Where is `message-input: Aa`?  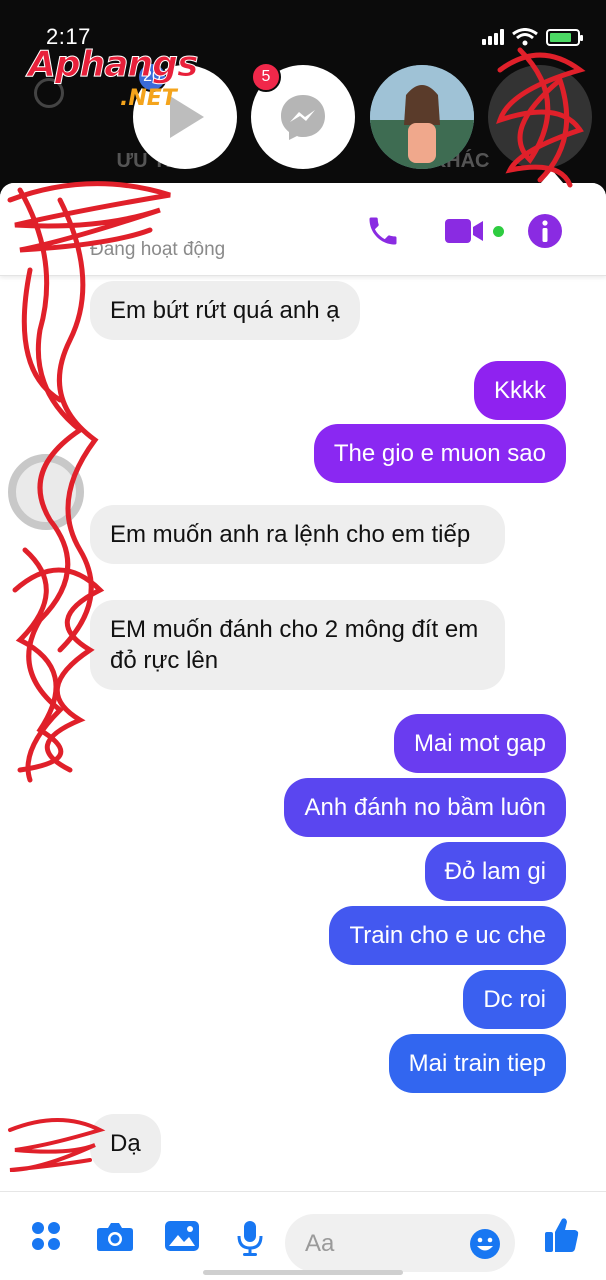 message-input: Aa is located at coordinates (400, 1243).